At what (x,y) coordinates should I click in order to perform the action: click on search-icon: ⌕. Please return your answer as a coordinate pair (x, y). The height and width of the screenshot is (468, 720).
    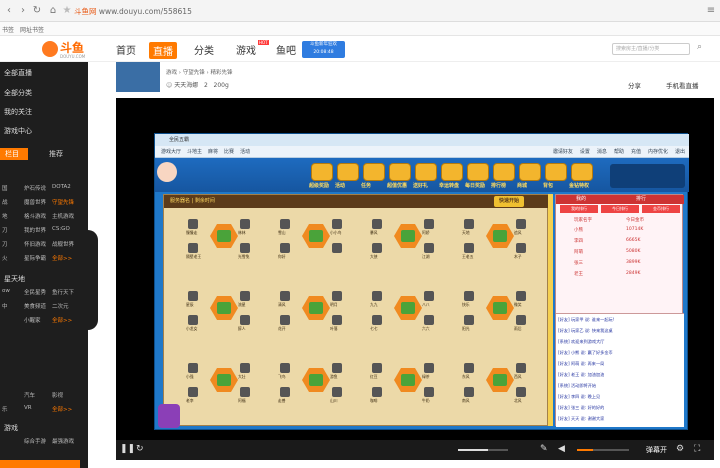
    Looking at the image, I should click on (699, 47).